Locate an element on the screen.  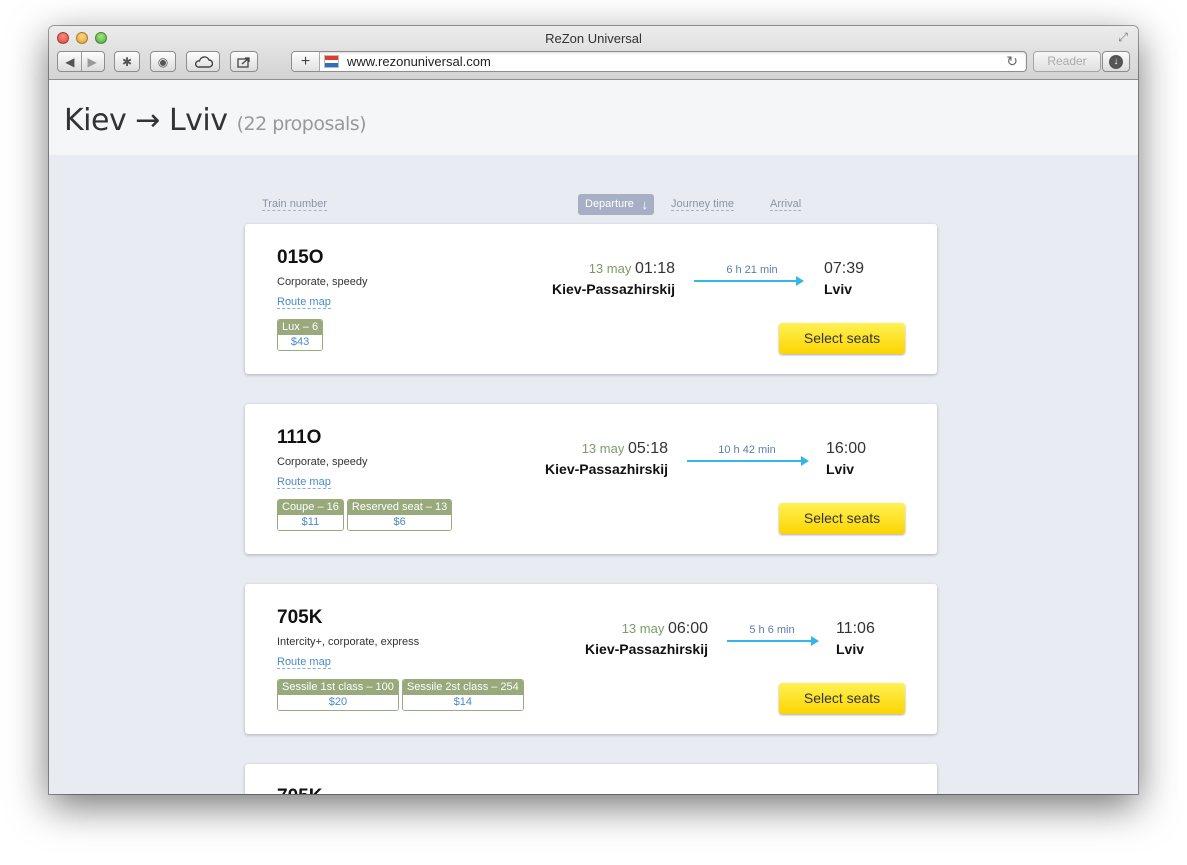
seat-class-badge: Reserved seat – 13 $6 is located at coordinates (399, 515).